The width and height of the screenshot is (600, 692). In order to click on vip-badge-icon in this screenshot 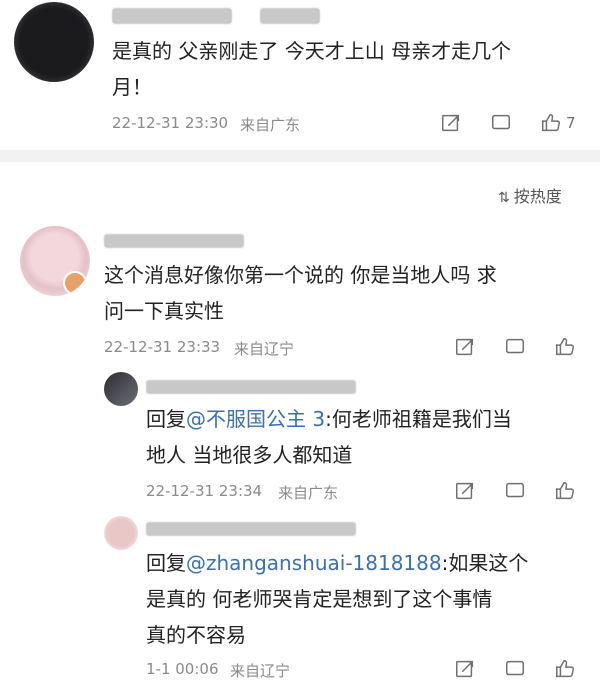, I will do `click(75, 283)`.